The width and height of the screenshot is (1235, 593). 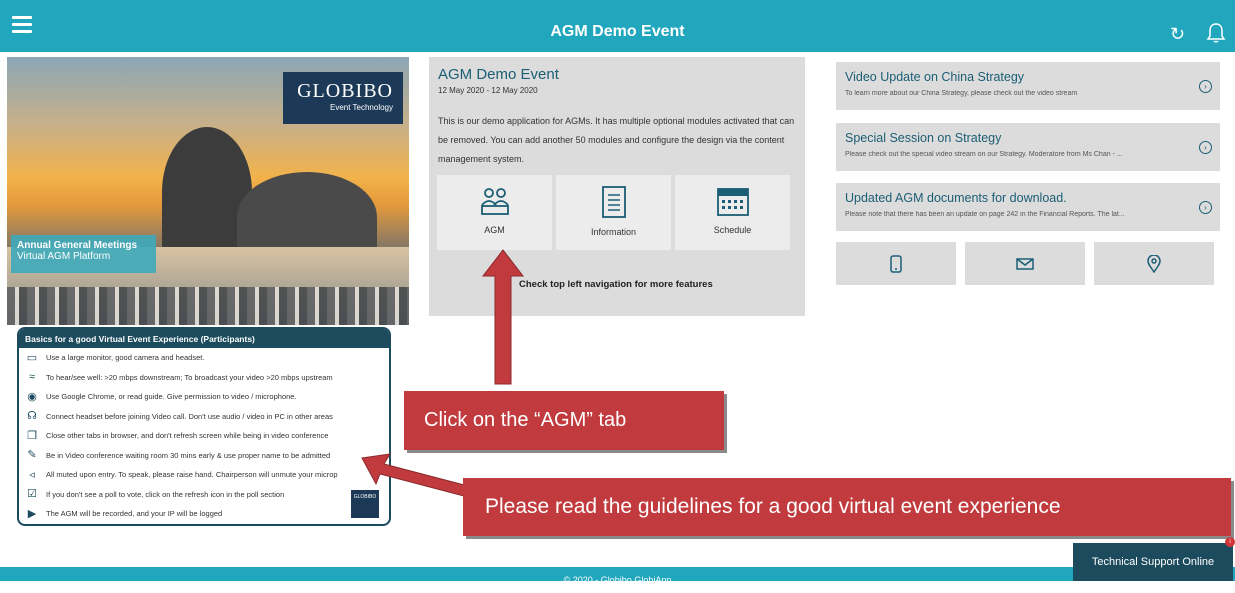 What do you see at coordinates (32, 455) in the screenshot?
I see `edit-icon: ✎` at bounding box center [32, 455].